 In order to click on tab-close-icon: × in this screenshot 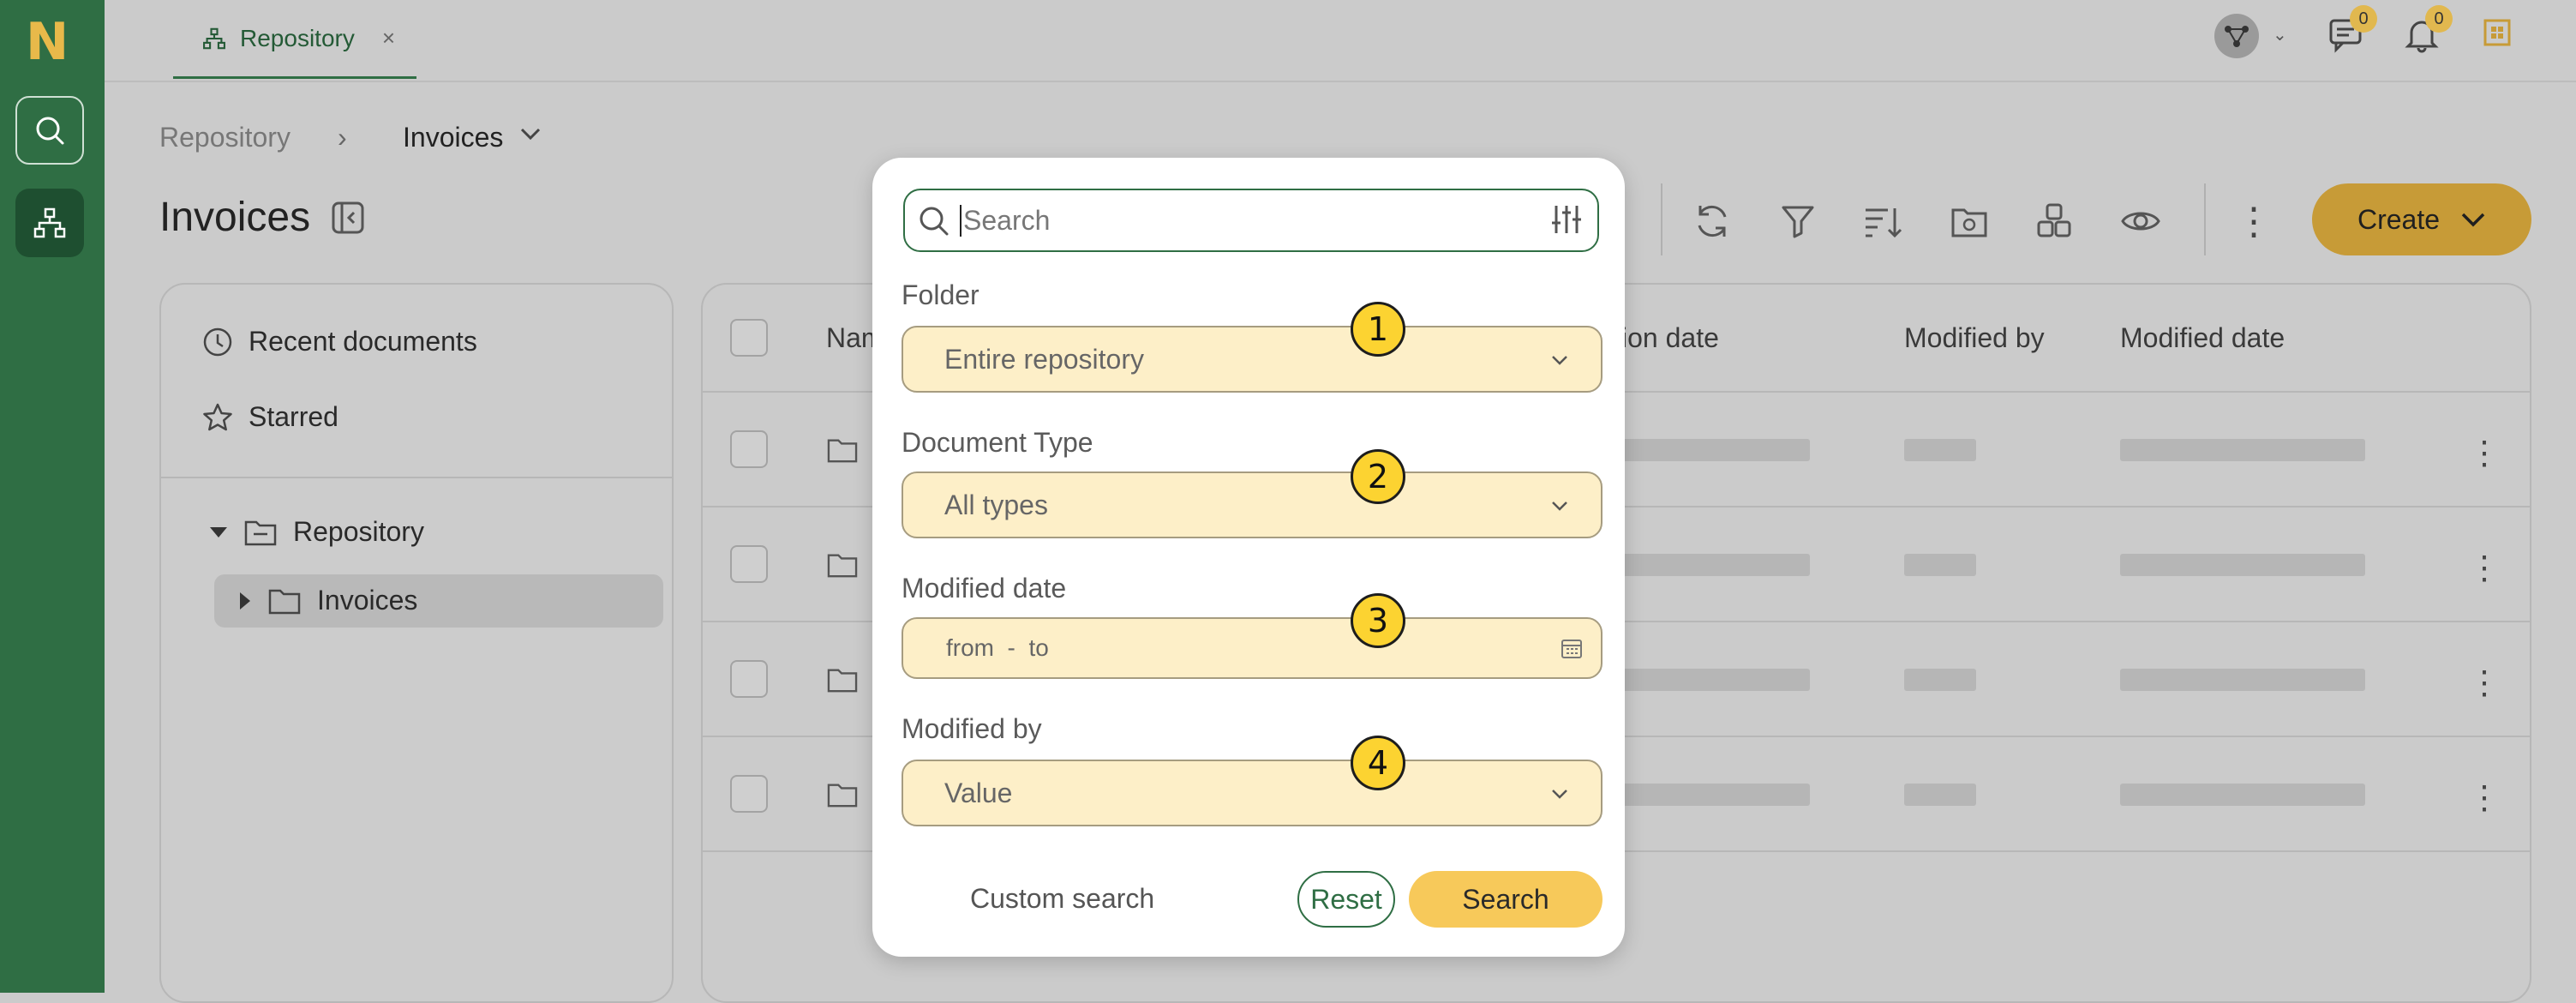, I will do `click(388, 38)`.